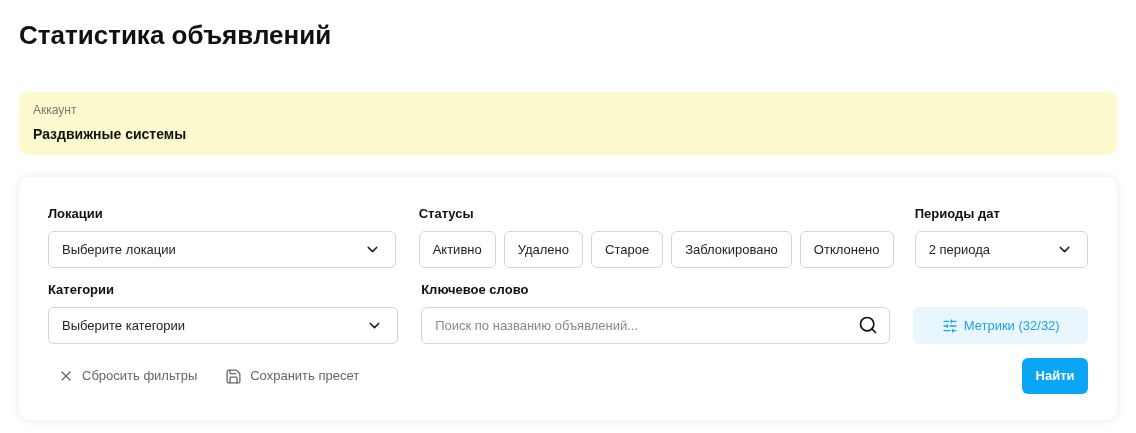 The height and width of the screenshot is (433, 1136). What do you see at coordinates (543, 249) in the screenshot?
I see `status-toggle: Удалено` at bounding box center [543, 249].